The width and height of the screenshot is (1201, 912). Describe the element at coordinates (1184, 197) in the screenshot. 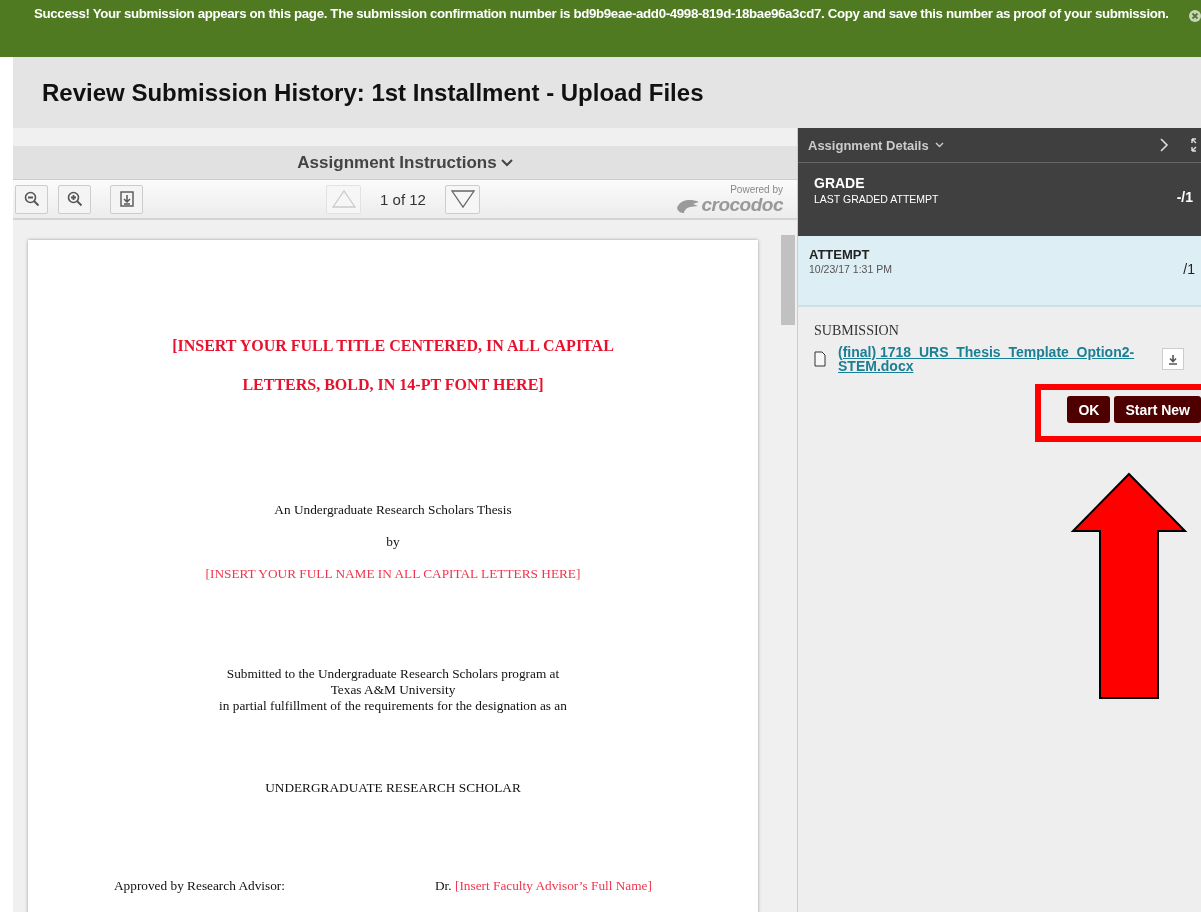

I see `grade-score: -/1` at that location.